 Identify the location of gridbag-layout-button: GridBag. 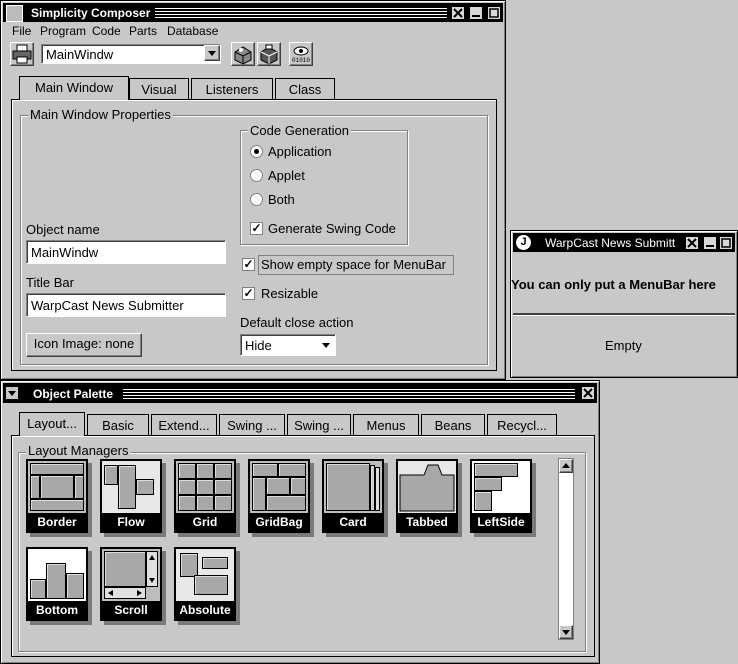
(279, 496).